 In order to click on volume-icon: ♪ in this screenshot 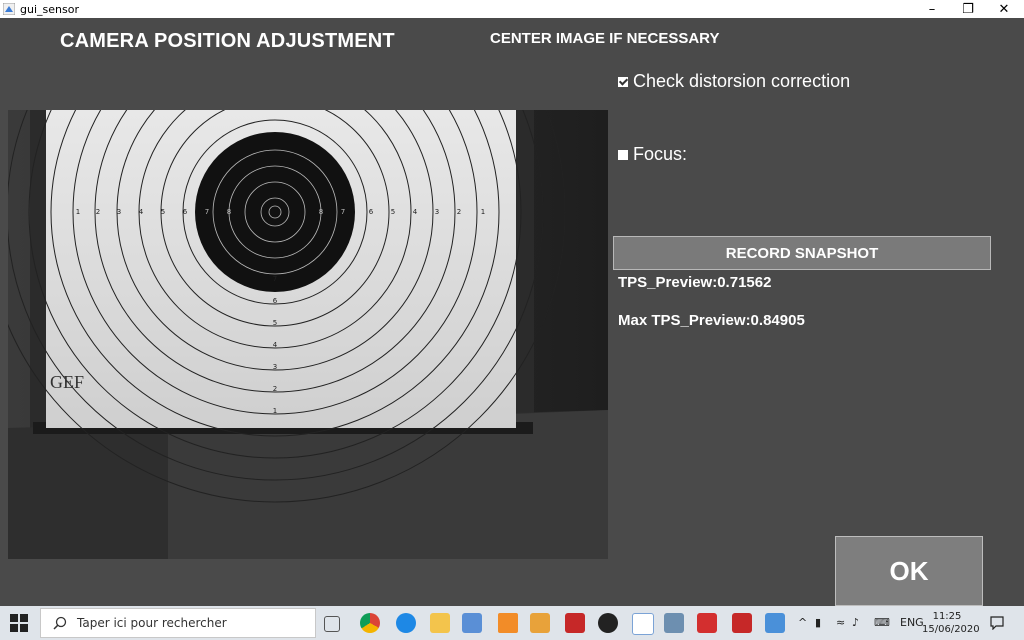, I will do `click(855, 622)`.